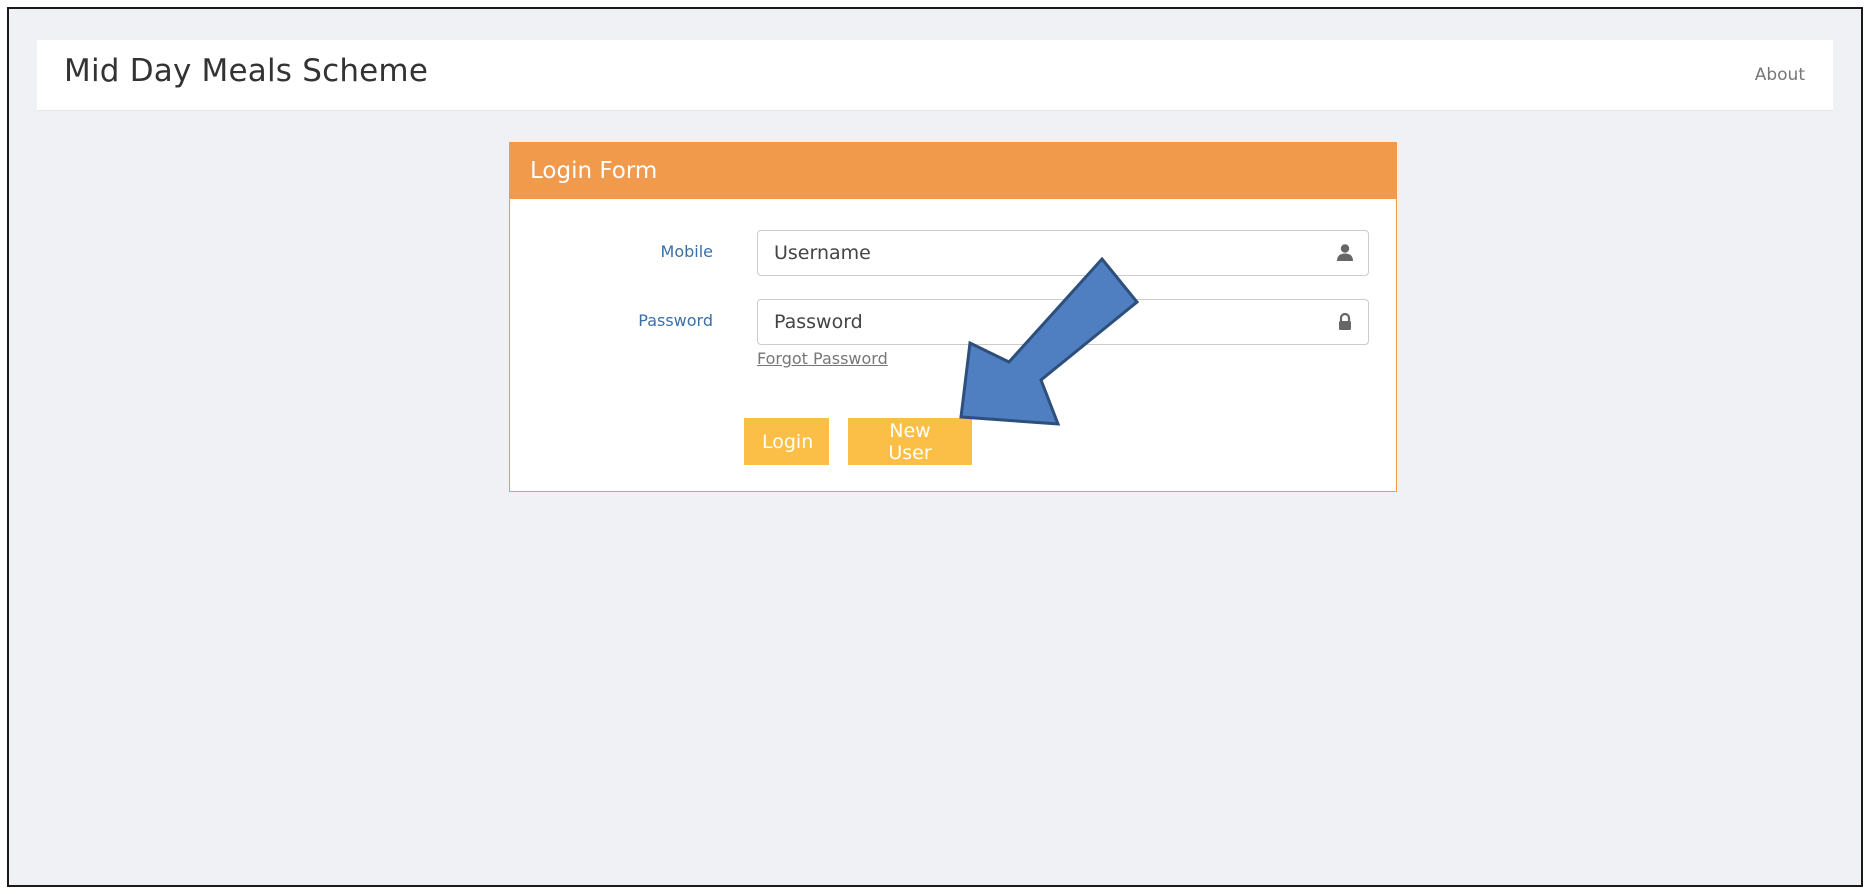 The image size is (1870, 894). I want to click on app-title: Mid Day Meals Scheme, so click(246, 71).